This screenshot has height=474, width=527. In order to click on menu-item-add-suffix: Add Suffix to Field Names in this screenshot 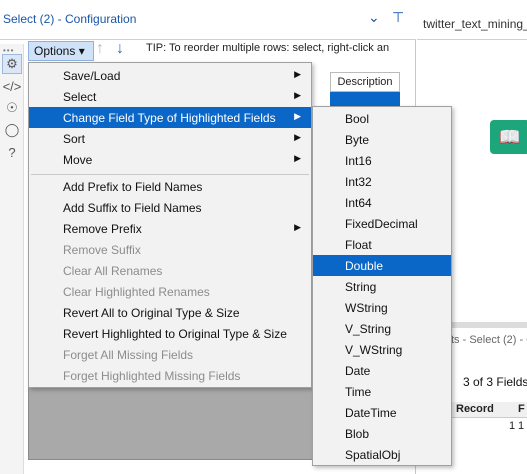, I will do `click(170, 207)`.